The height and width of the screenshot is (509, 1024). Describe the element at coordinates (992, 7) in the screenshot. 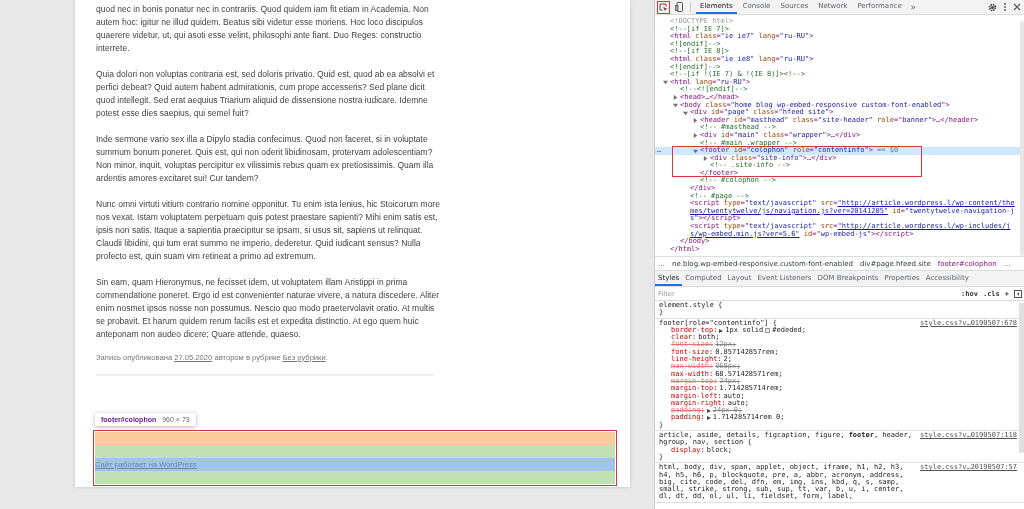

I see `settings-icon` at that location.